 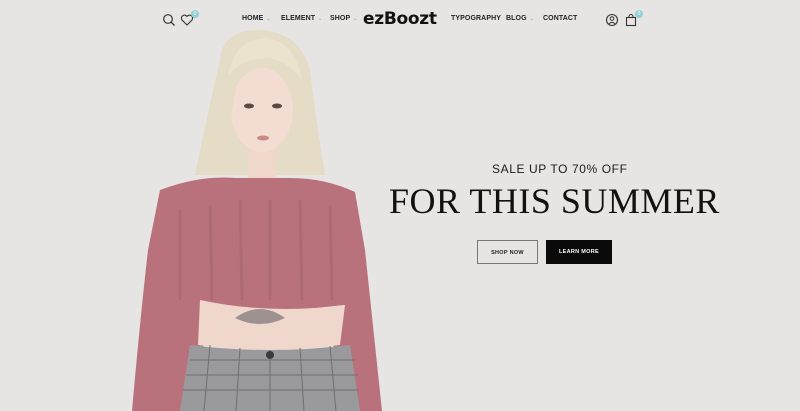 What do you see at coordinates (507, 252) in the screenshot?
I see `shop-now-button: SHOP NOW` at bounding box center [507, 252].